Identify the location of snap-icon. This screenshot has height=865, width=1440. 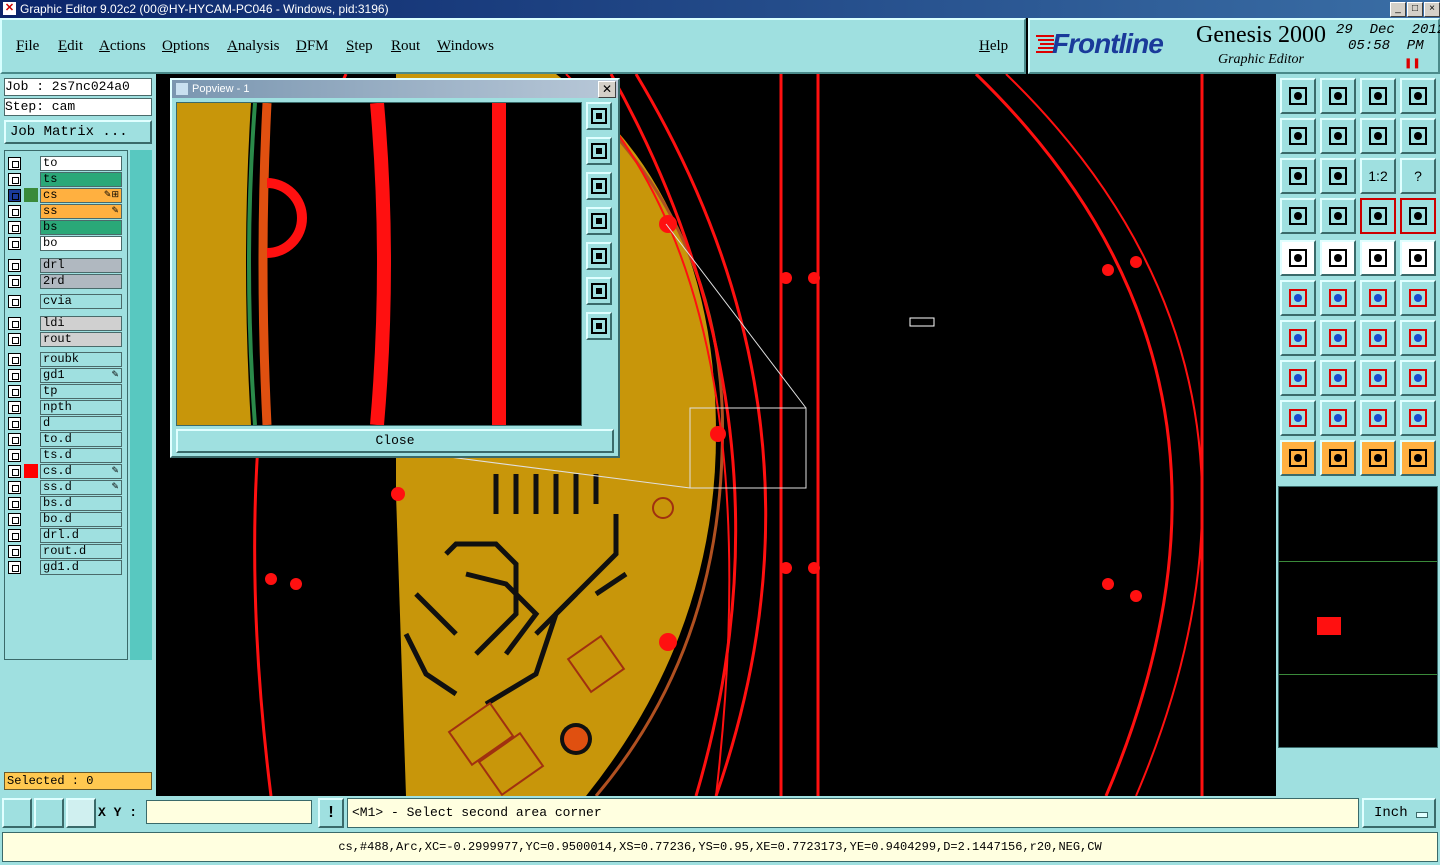
(1378, 216).